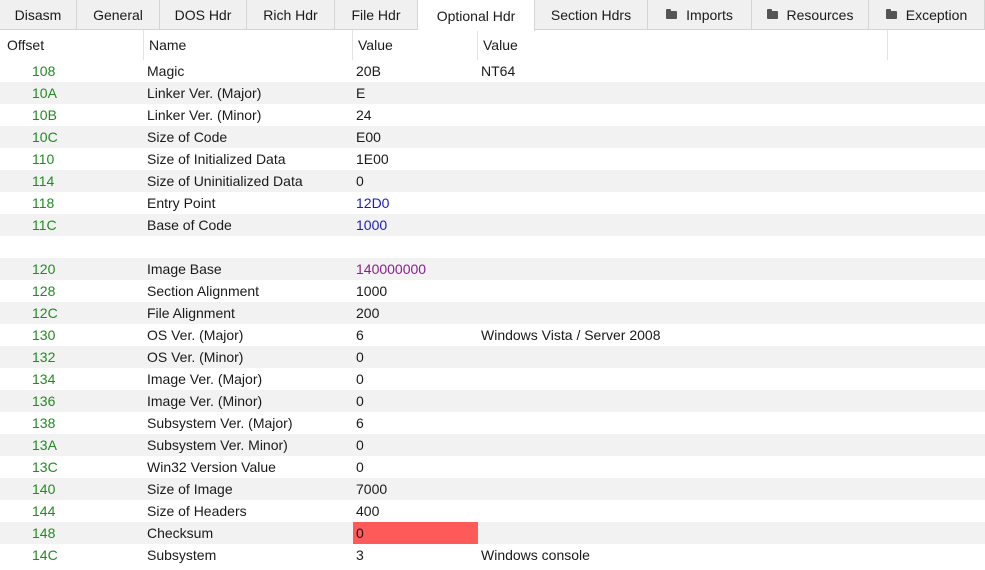 The width and height of the screenshot is (985, 570). I want to click on table-row: 128 Section Alignment 1000, so click(492, 291).